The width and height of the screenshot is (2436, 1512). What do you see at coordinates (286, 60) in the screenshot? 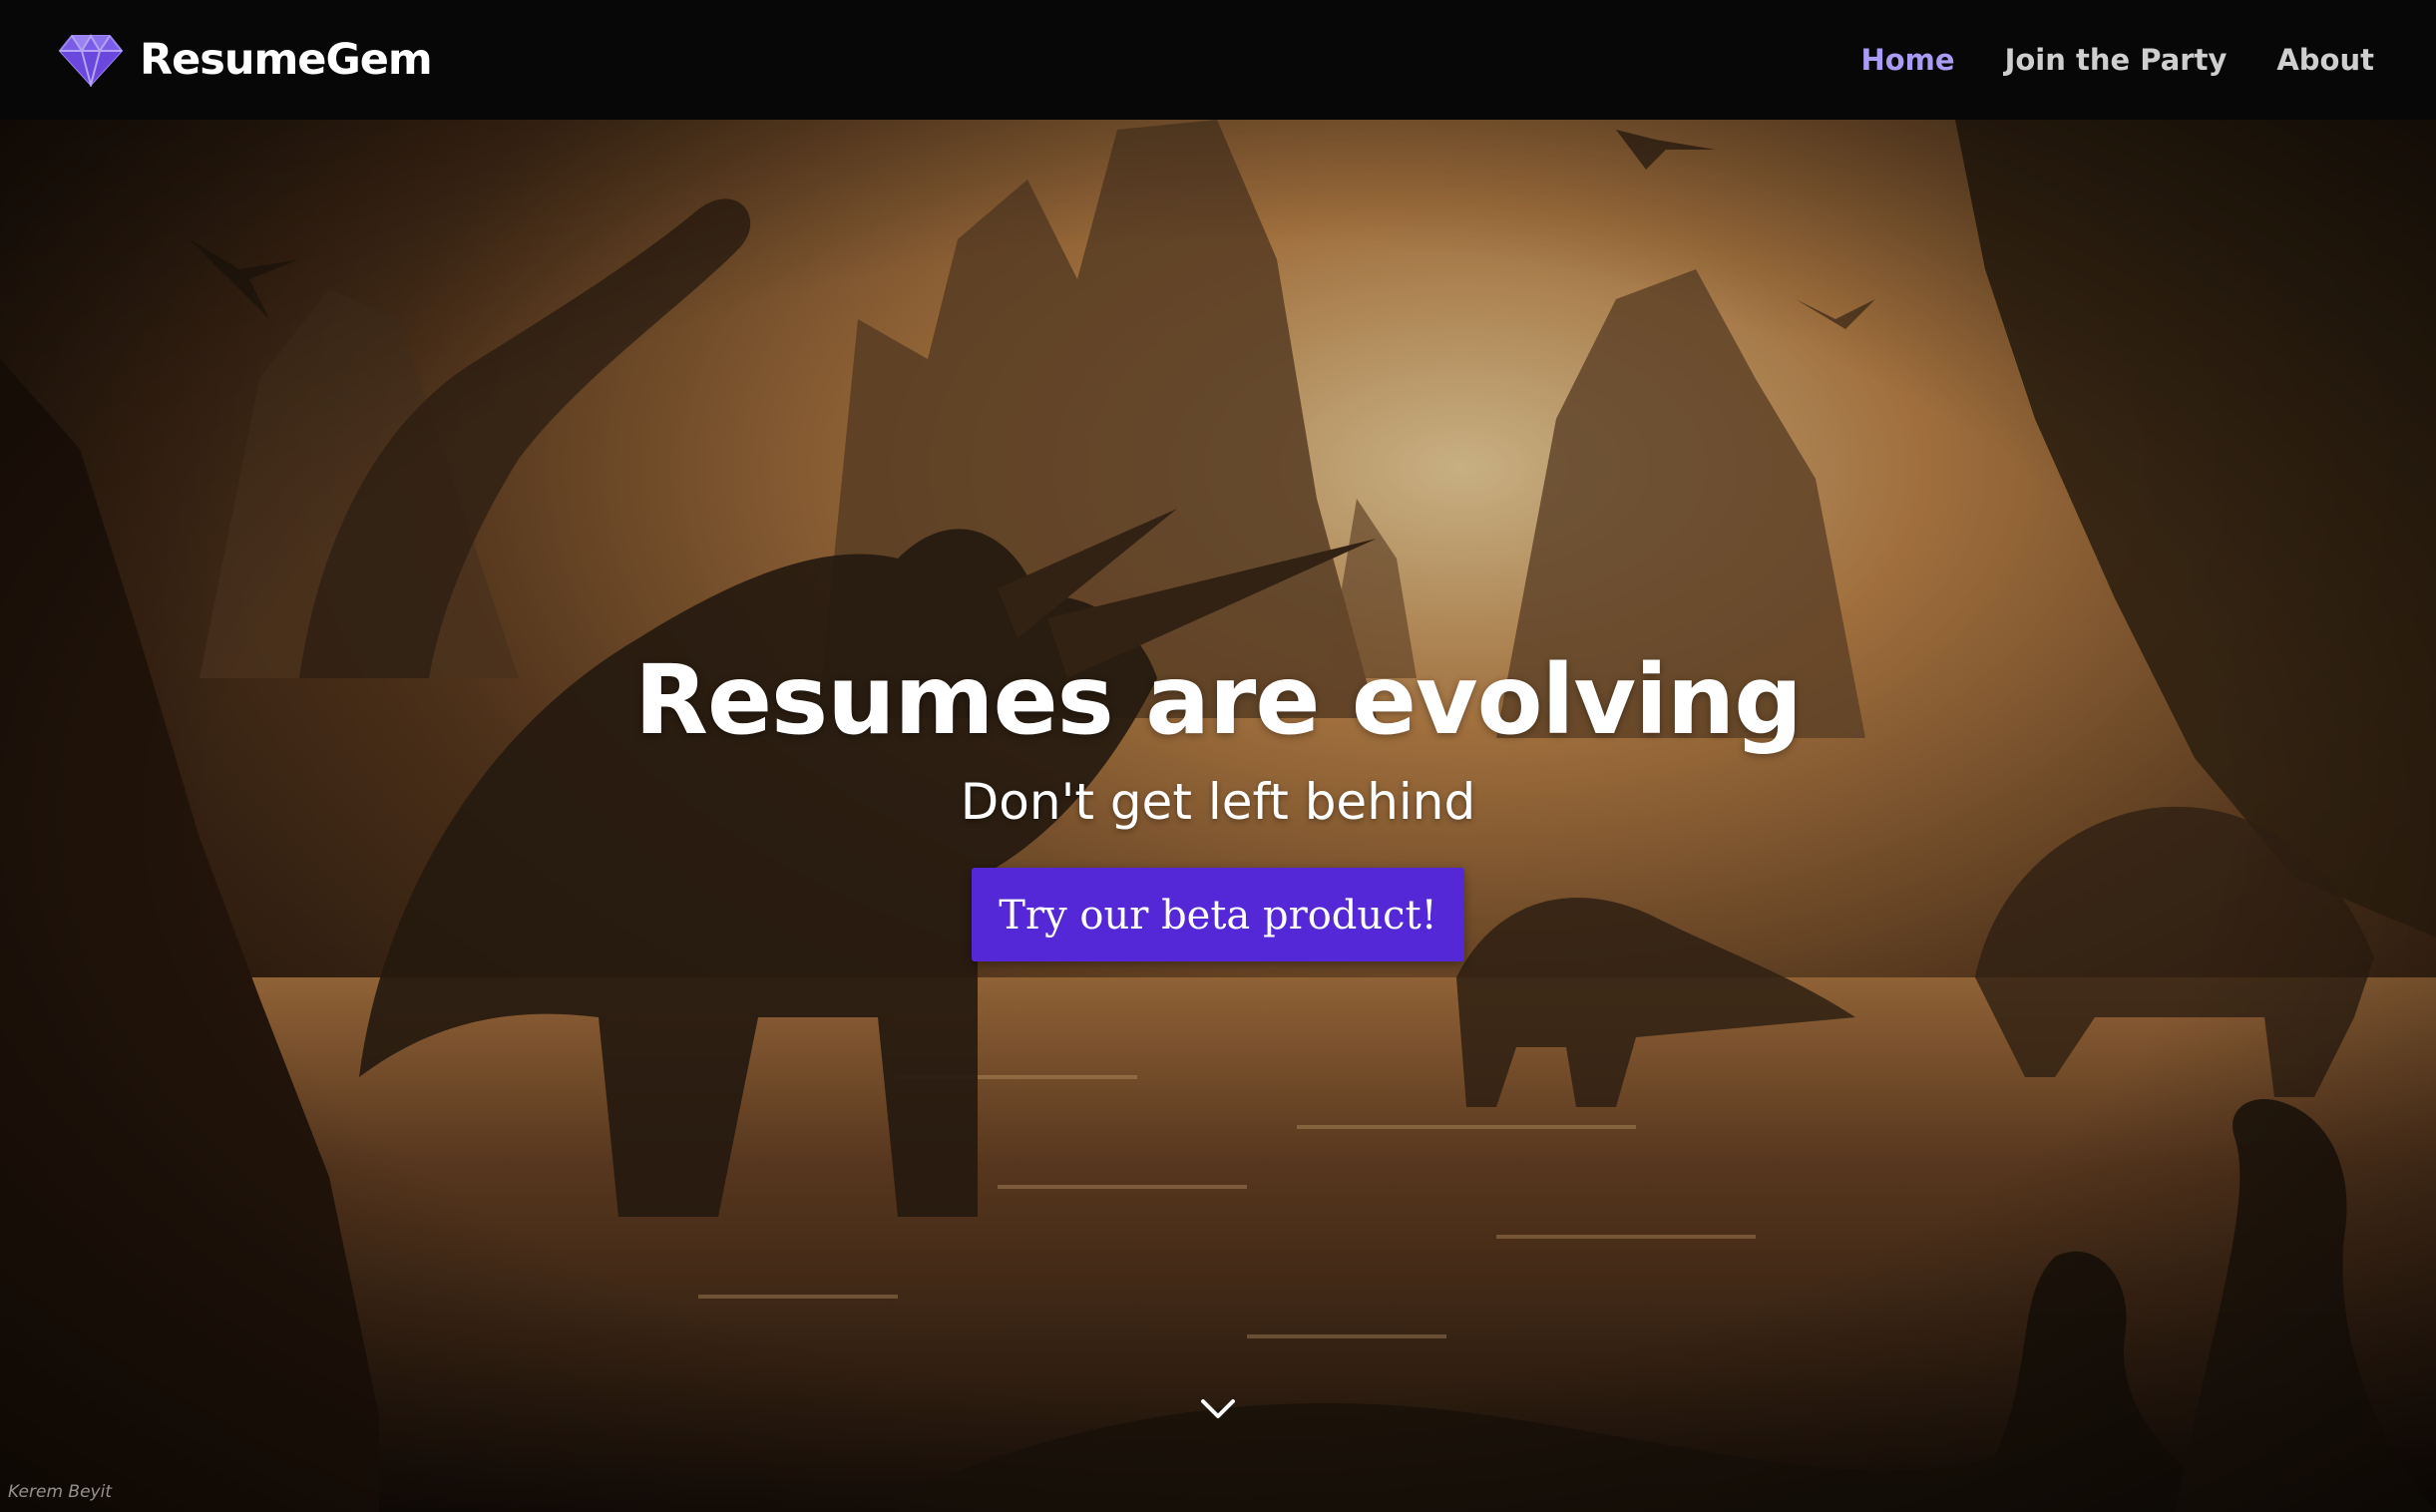
I see `brand-name: ResumeGem` at bounding box center [286, 60].